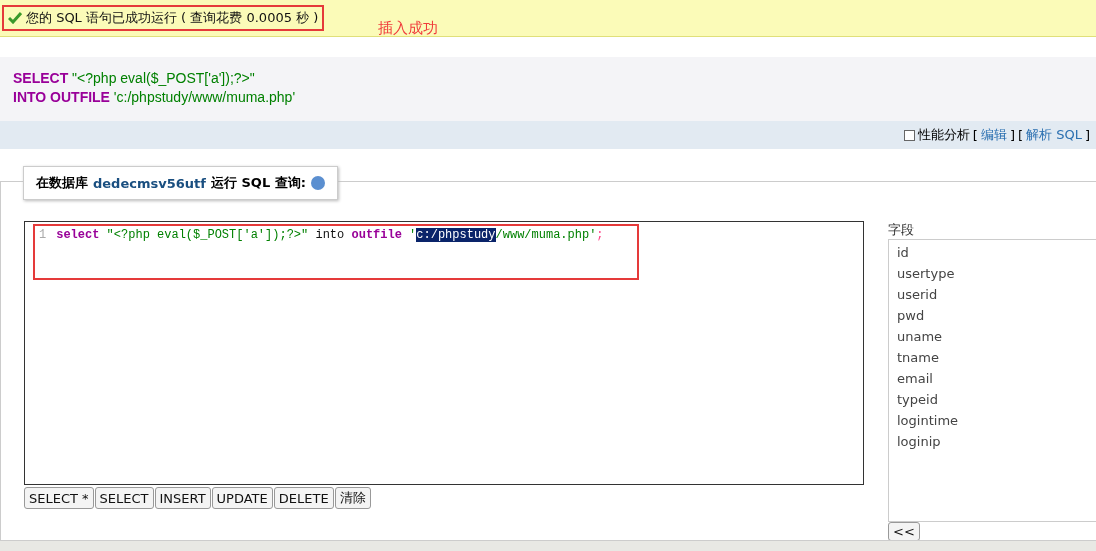 This screenshot has width=1096, height=551. Describe the element at coordinates (352, 498) in the screenshot. I see `query-button: 清除` at that location.